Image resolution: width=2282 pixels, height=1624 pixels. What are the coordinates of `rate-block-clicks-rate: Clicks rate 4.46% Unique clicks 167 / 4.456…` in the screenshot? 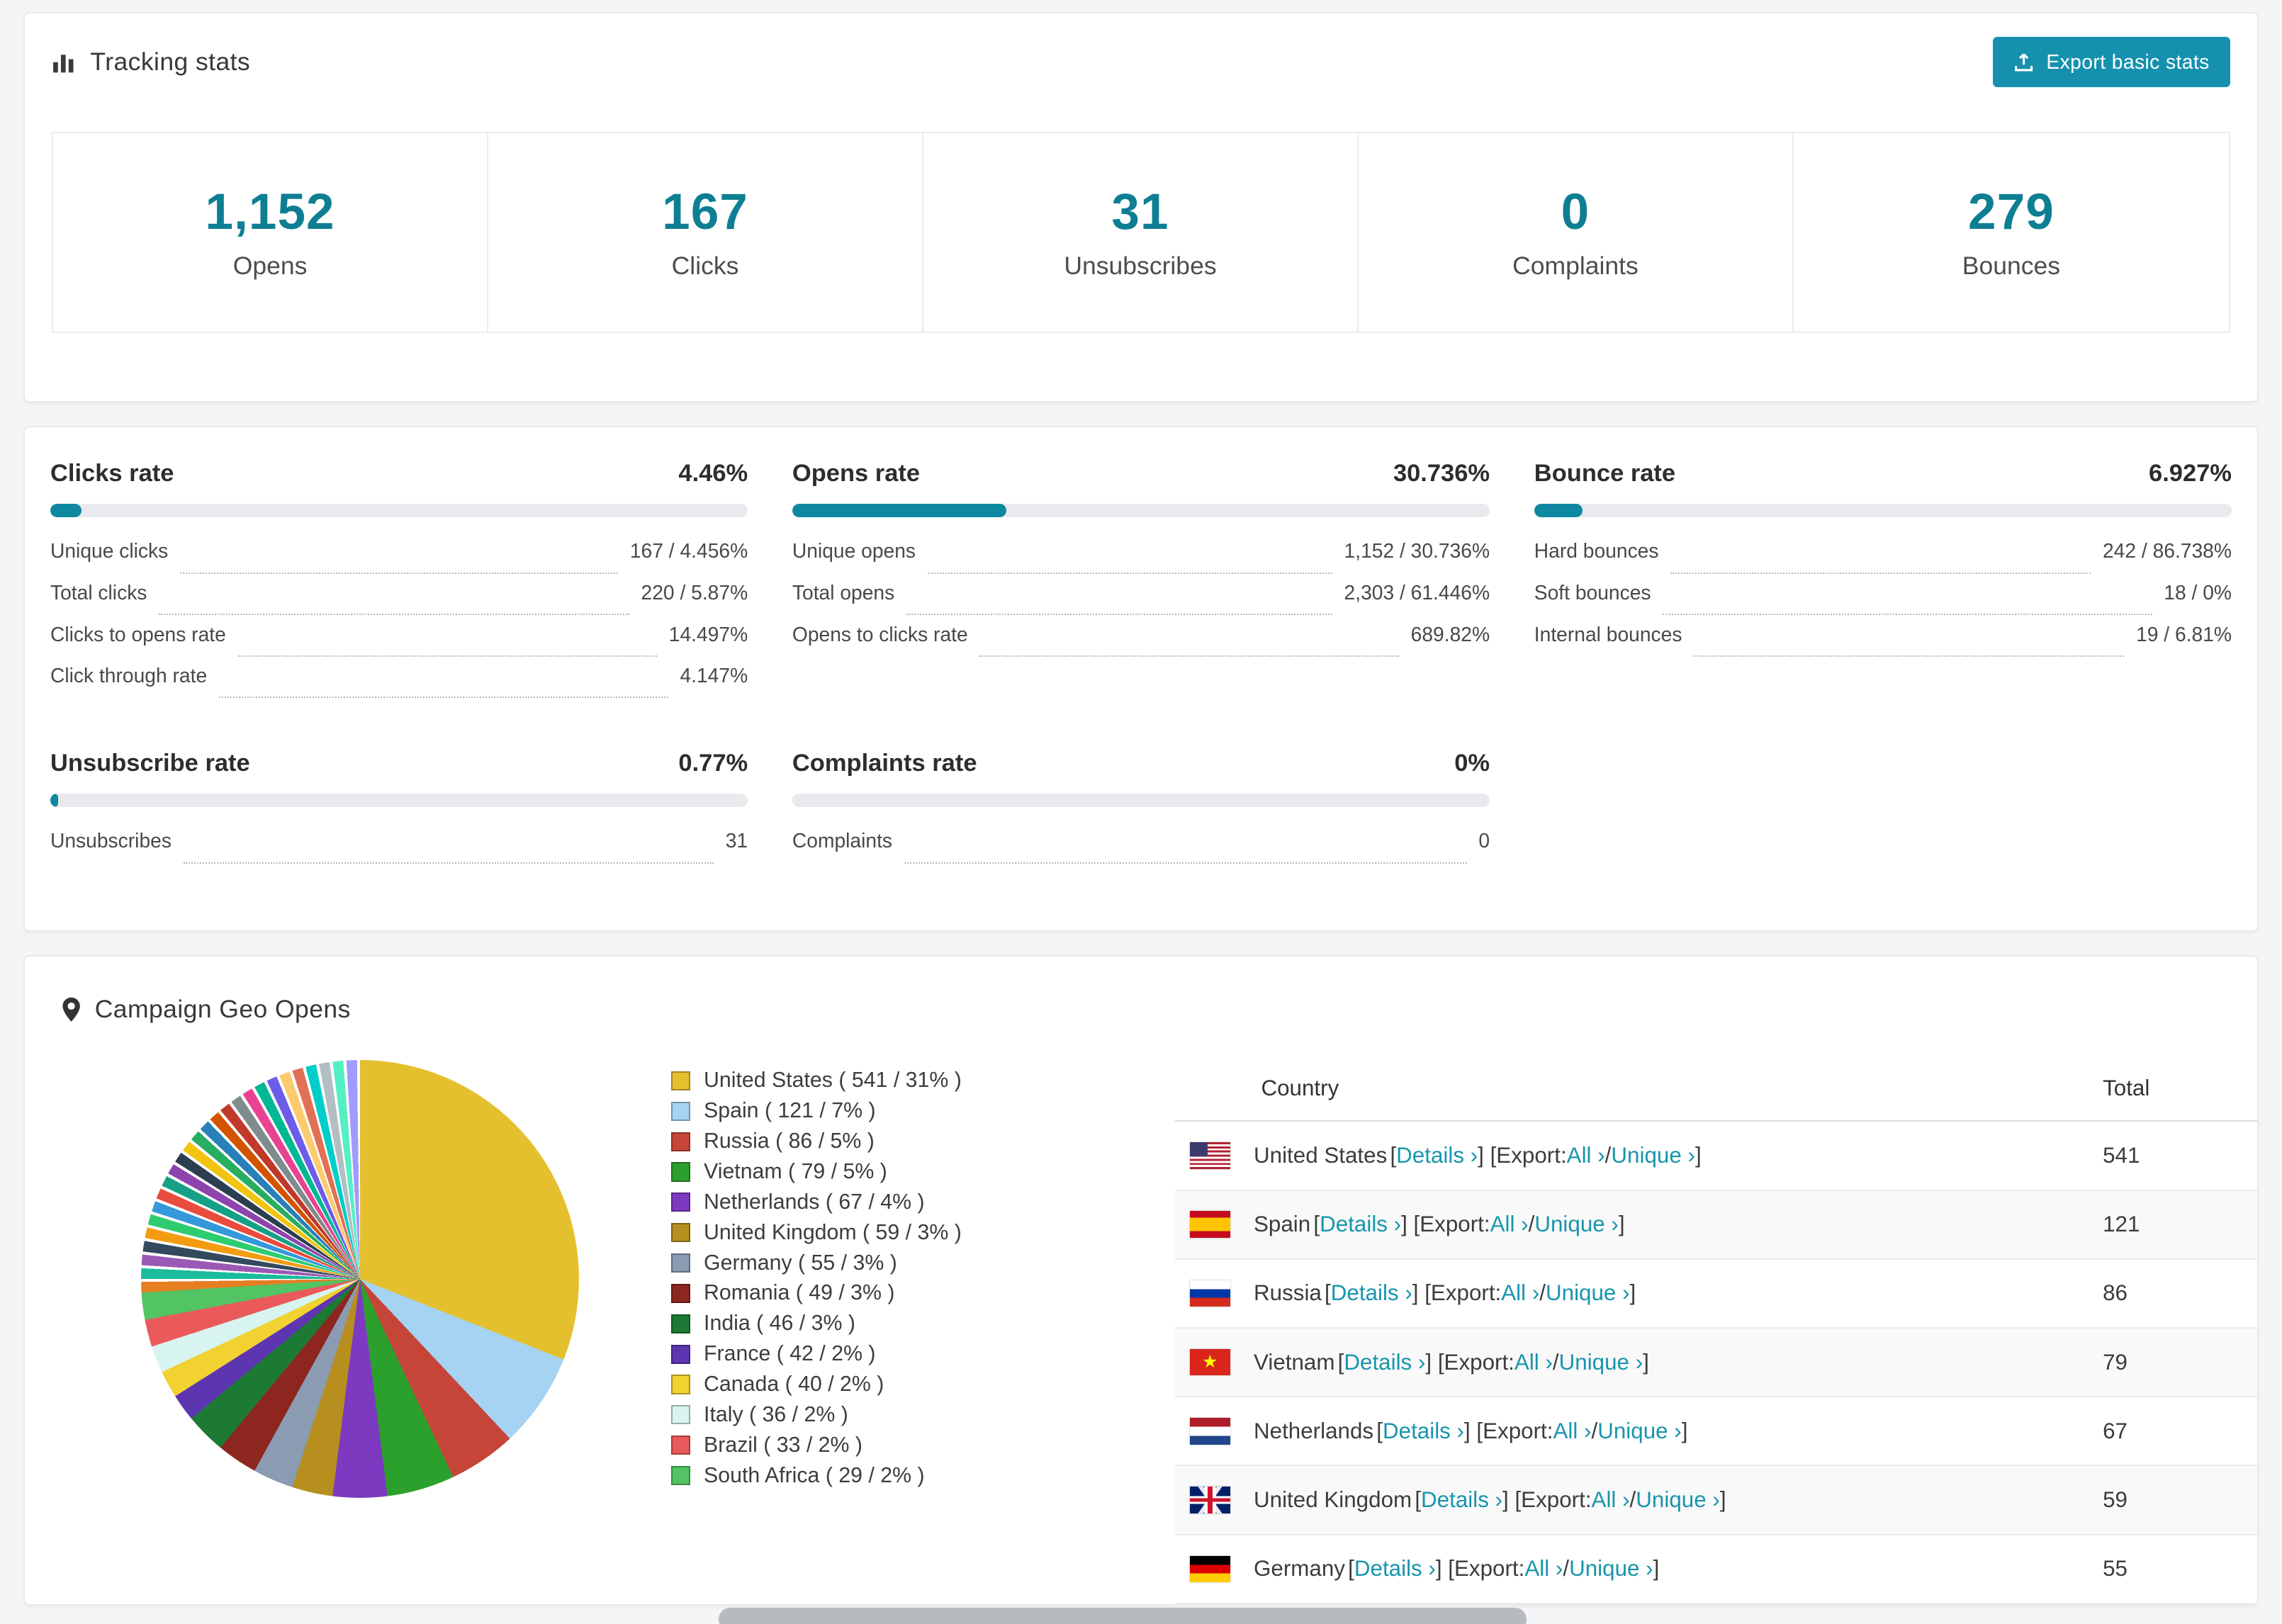 It's located at (399, 582).